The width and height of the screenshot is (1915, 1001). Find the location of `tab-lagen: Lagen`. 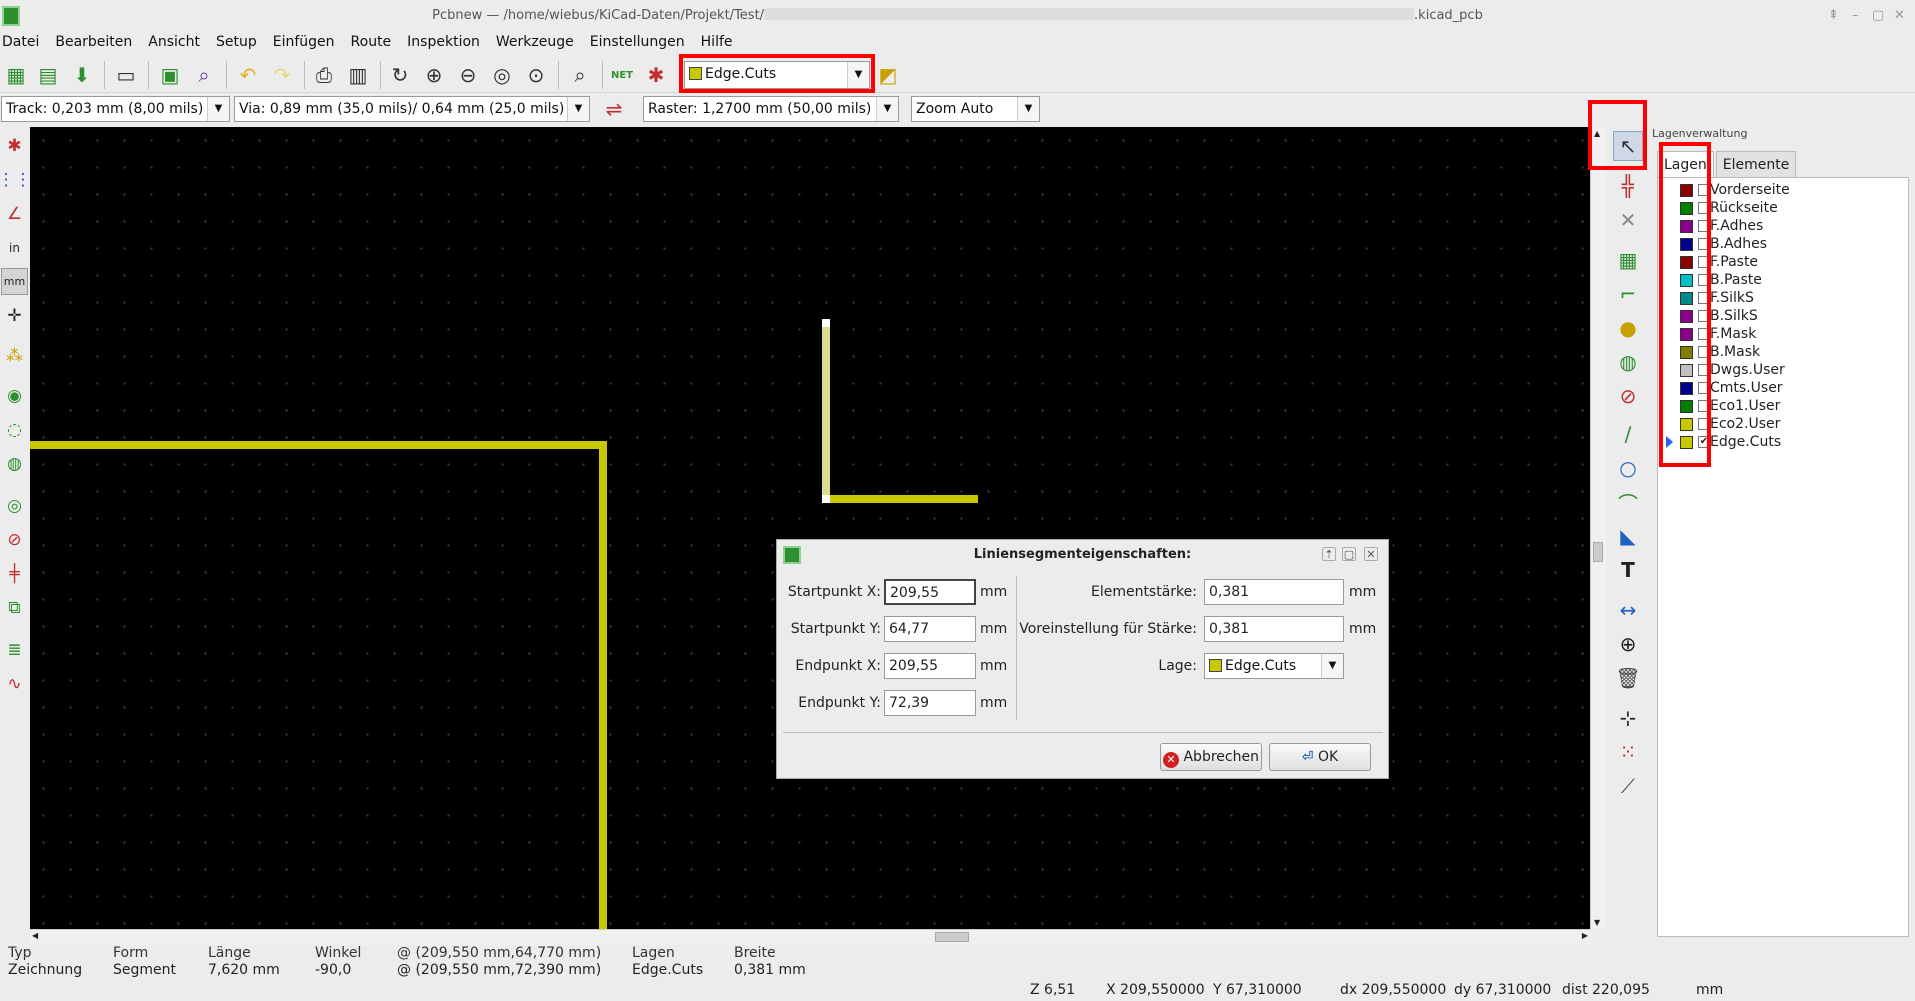

tab-lagen: Lagen is located at coordinates (1685, 164).